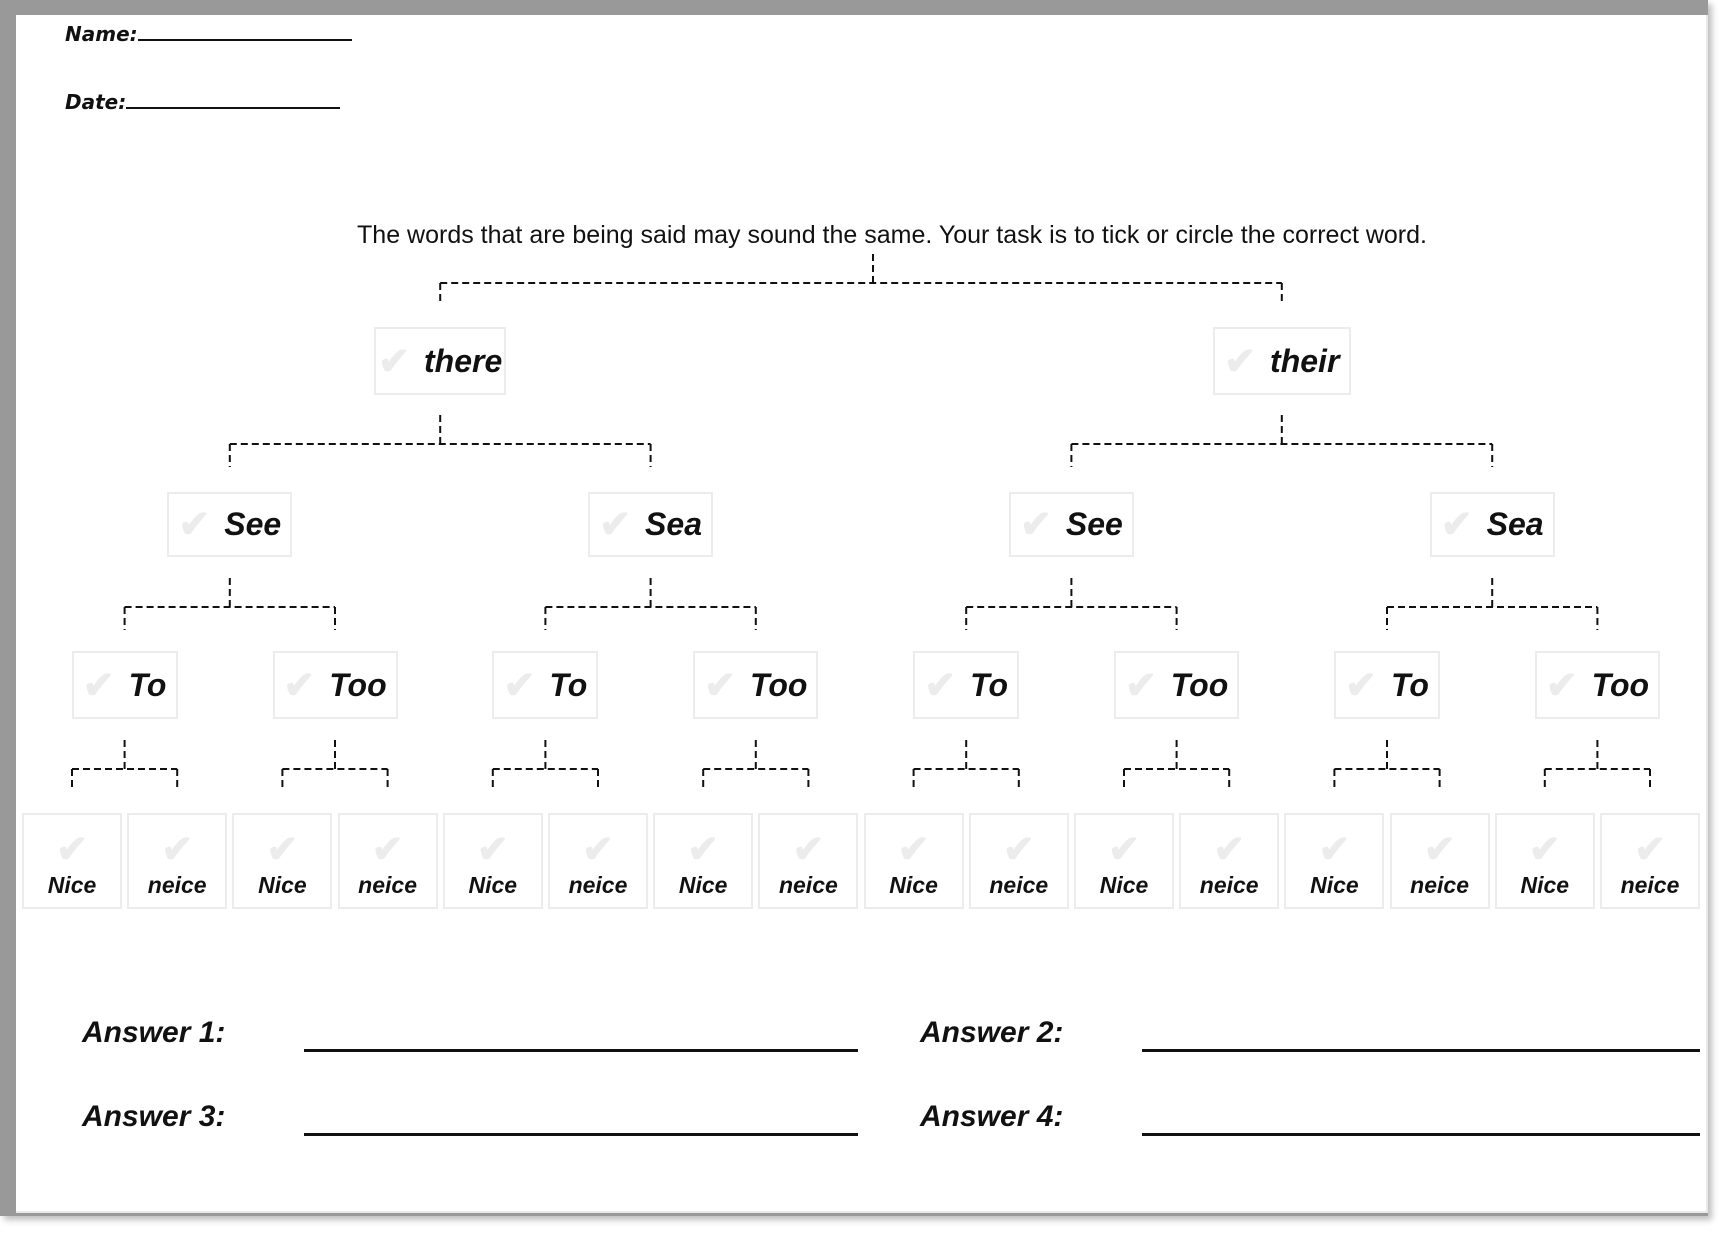  I want to click on name-field: Name:, so click(208, 34).